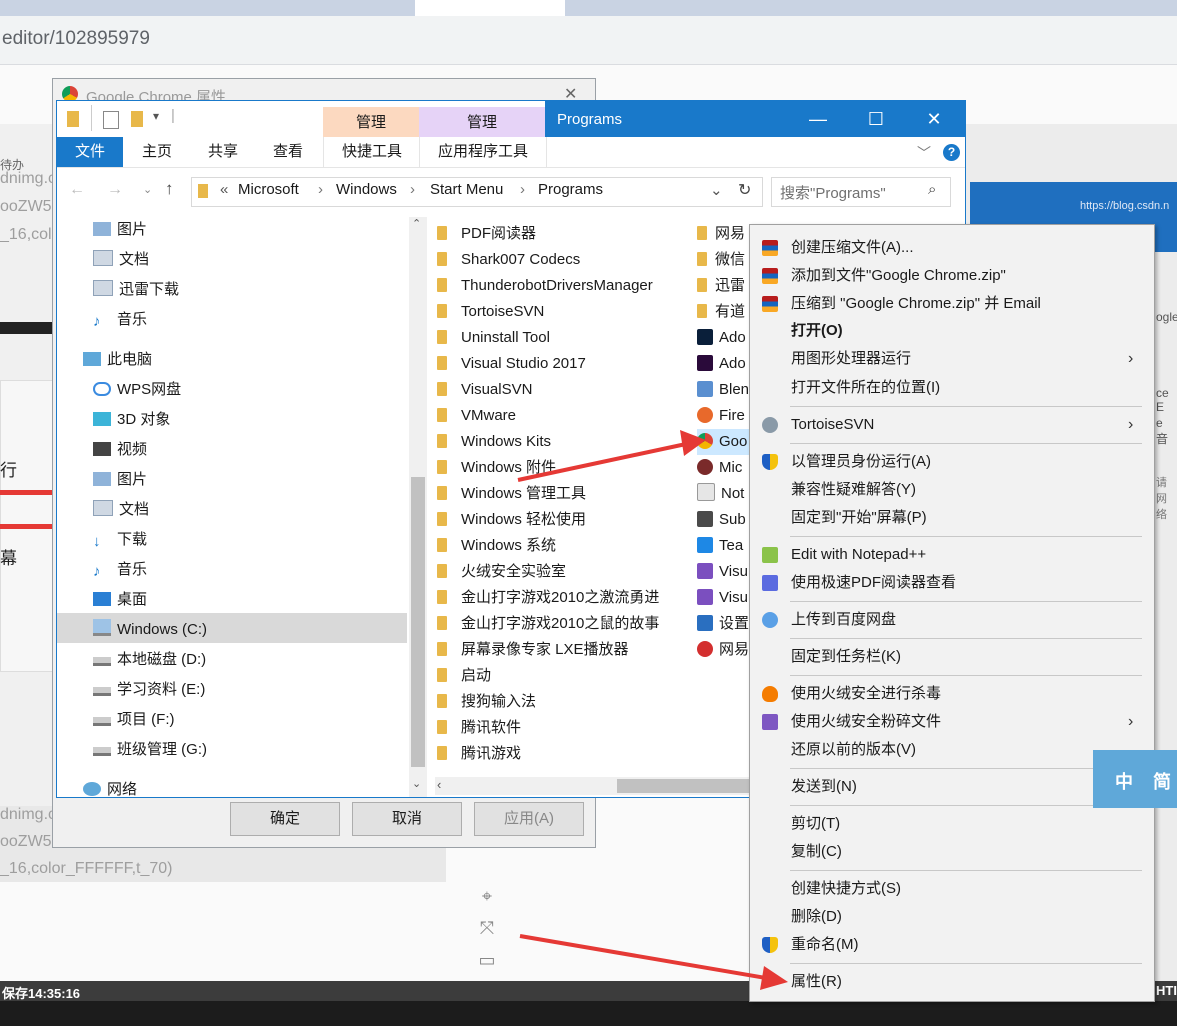 The image size is (1177, 1026). What do you see at coordinates (120, 320) in the screenshot?
I see `nav-item-music: ♪ 音乐` at bounding box center [120, 320].